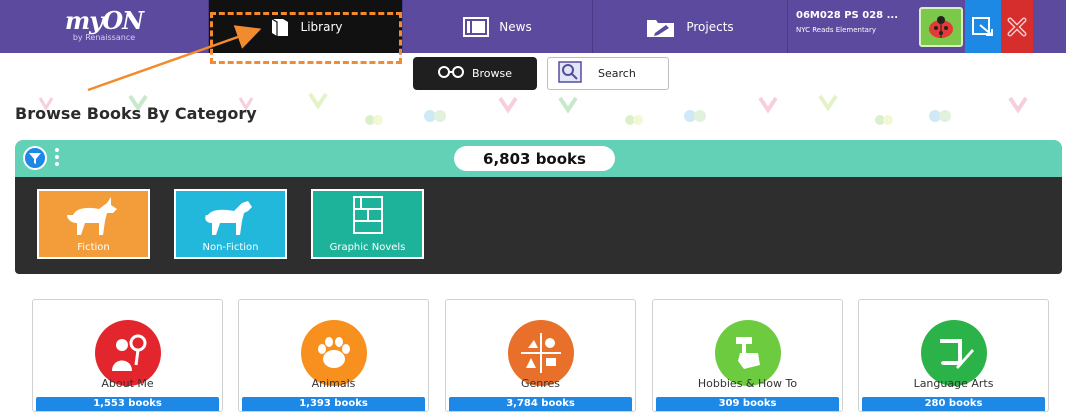  Describe the element at coordinates (540, 404) in the screenshot. I see `subject-book-count: 3,784 books` at that location.